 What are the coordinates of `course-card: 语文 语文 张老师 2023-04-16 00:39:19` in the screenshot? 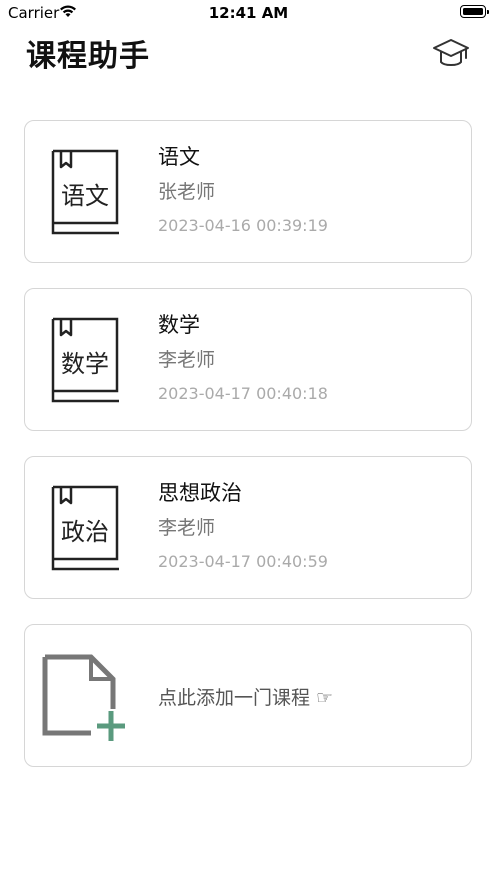 It's located at (248, 191).